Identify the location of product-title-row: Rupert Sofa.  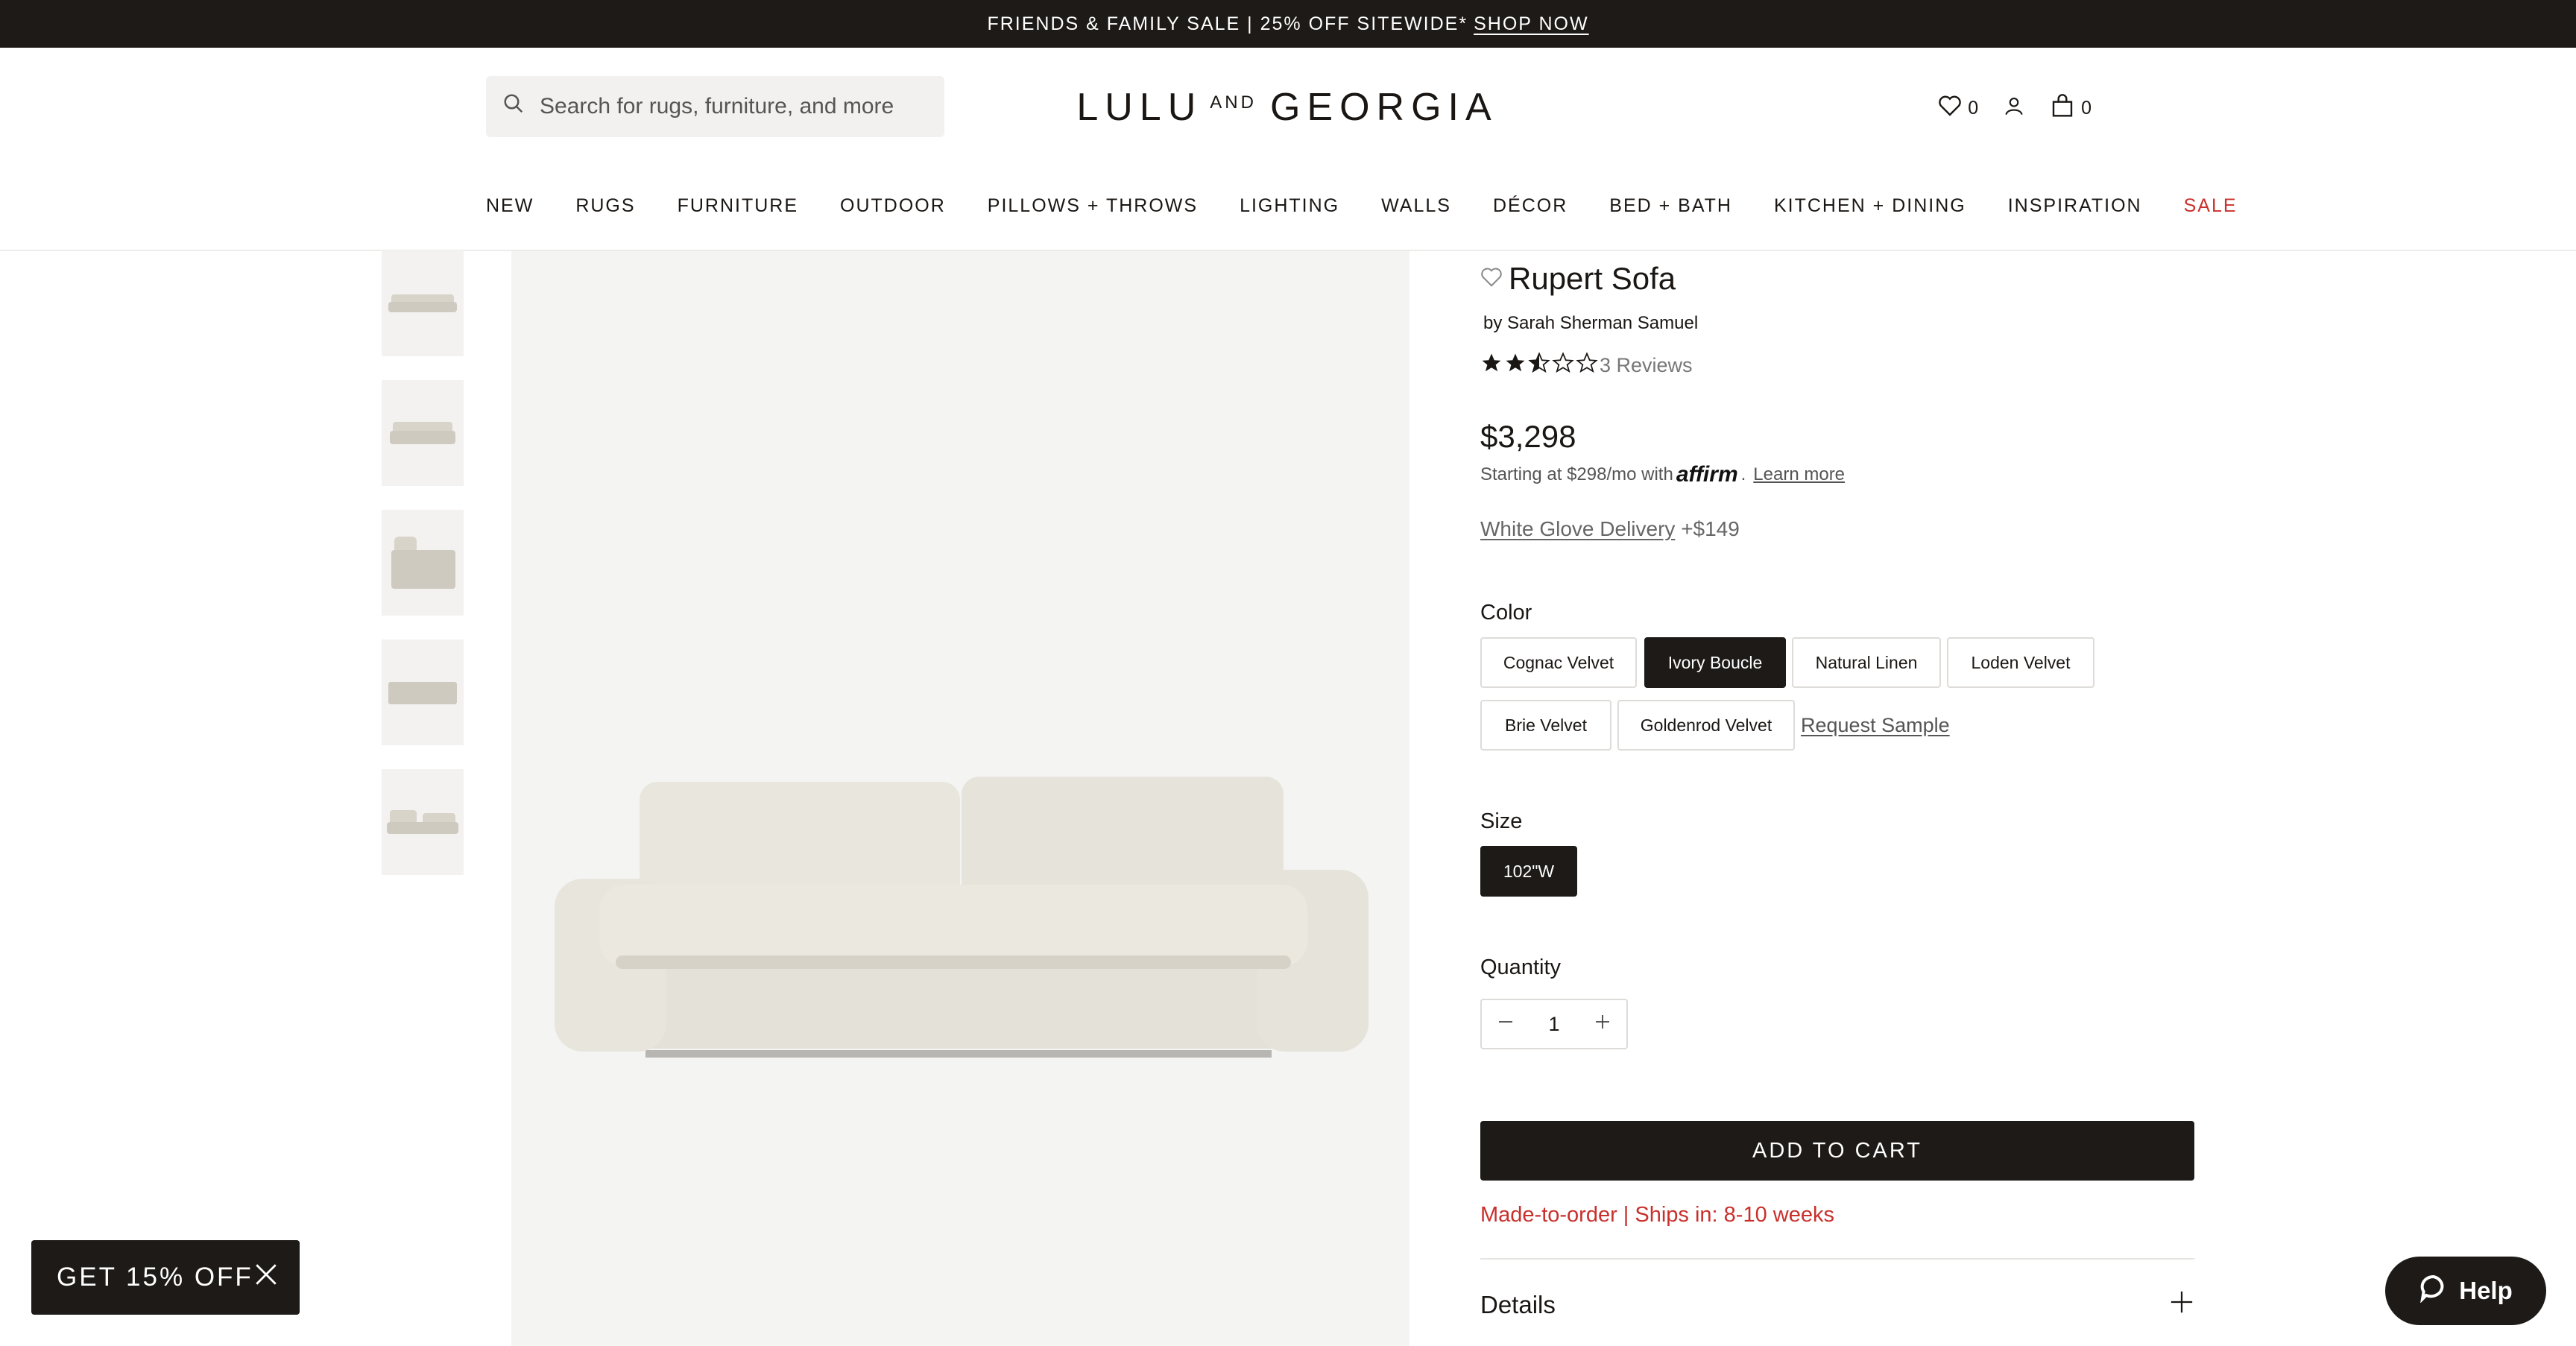
(1578, 279).